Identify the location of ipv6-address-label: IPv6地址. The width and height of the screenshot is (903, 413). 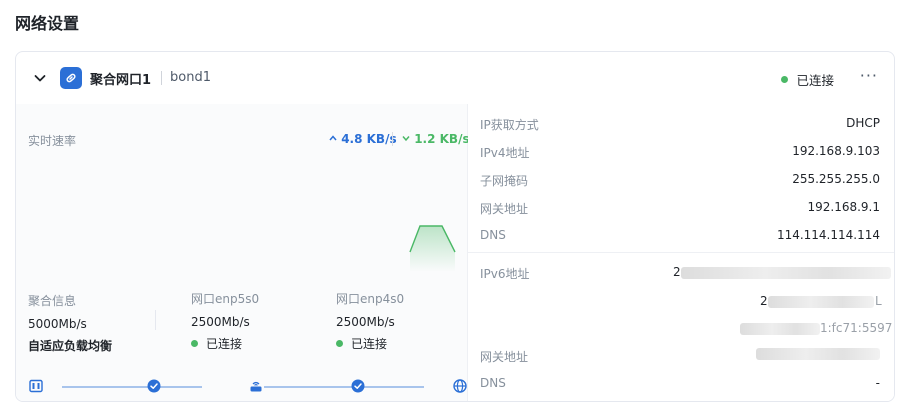
(505, 274).